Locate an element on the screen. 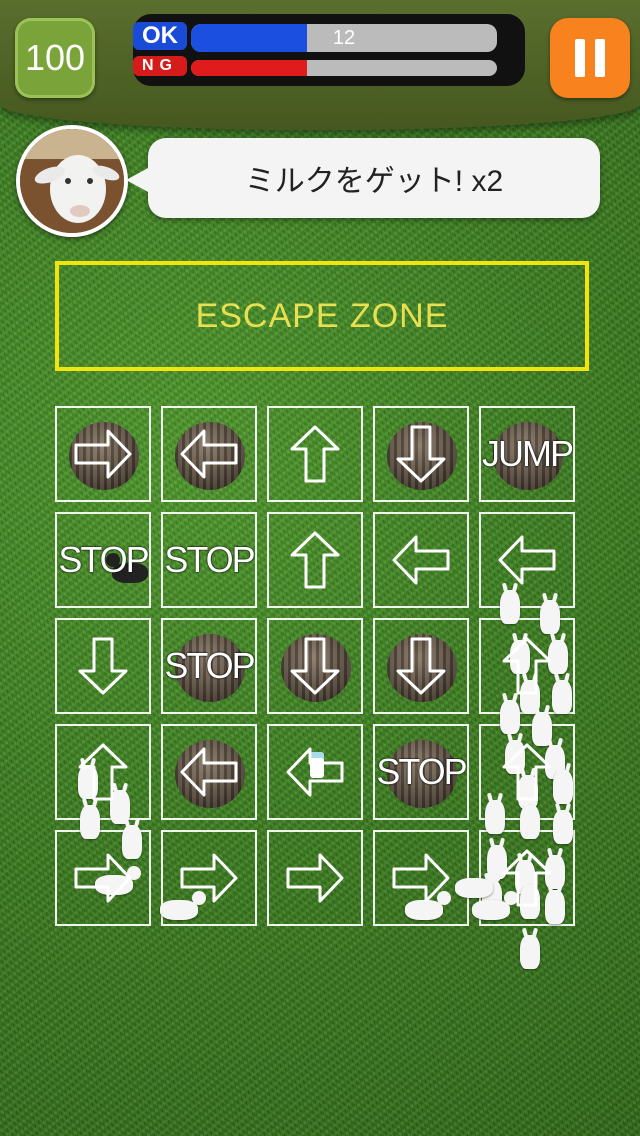 This screenshot has height=1136, width=640. message-text: ミルクをゲット! x2 is located at coordinates (374, 181).